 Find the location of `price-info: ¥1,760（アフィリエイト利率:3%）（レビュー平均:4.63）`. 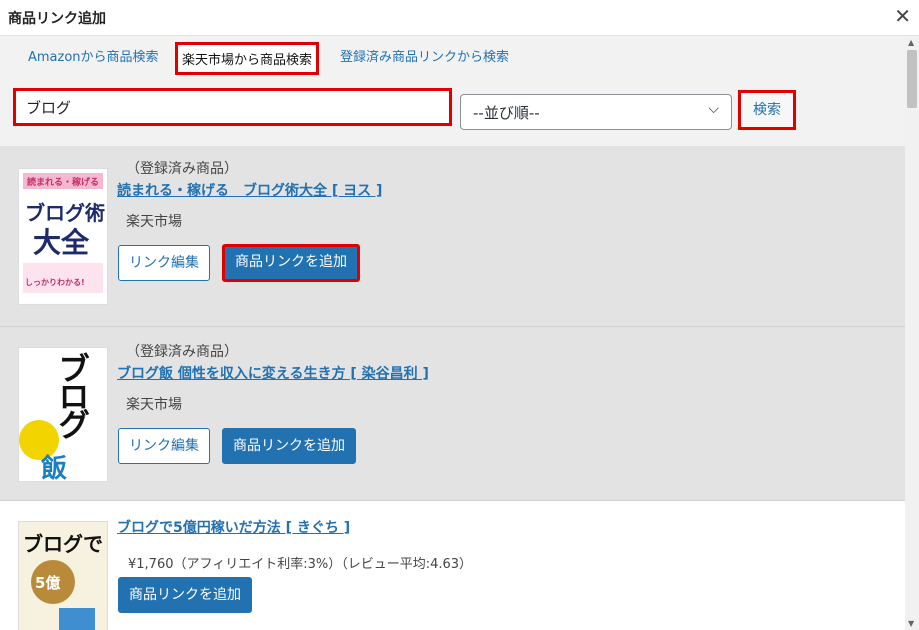

price-info: ¥1,760（アフィリエイト利率:3%）（レビュー平均:4.63） is located at coordinates (300, 564).